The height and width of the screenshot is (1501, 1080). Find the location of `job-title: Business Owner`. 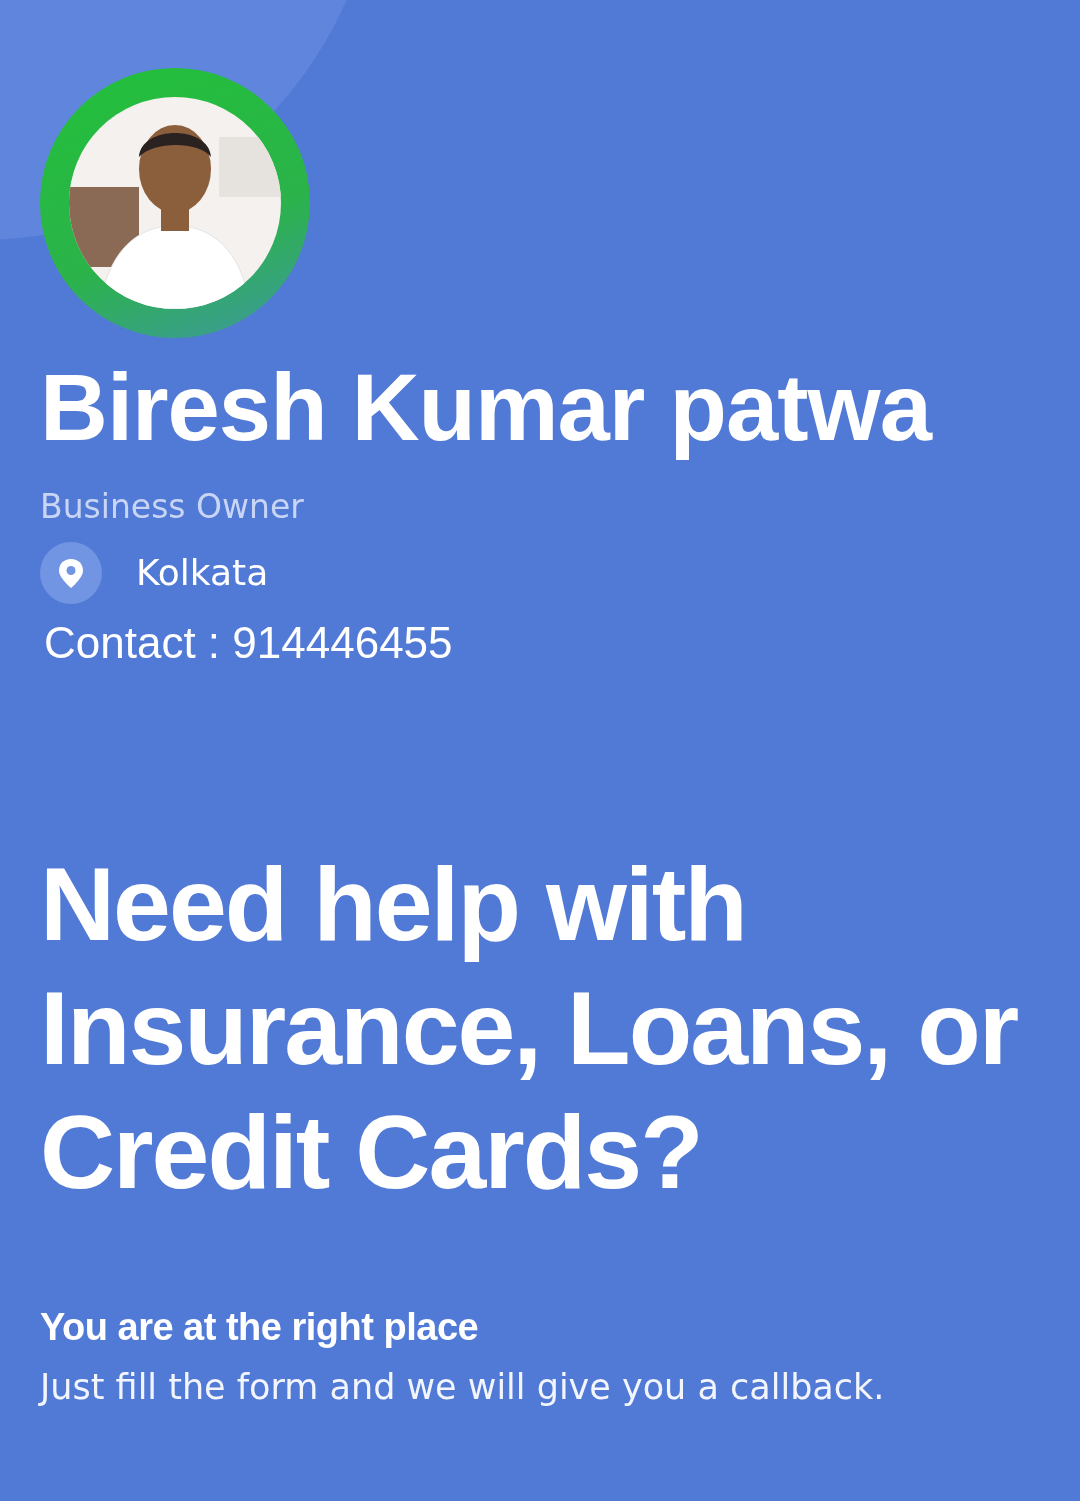

job-title: Business Owner is located at coordinates (172, 506).